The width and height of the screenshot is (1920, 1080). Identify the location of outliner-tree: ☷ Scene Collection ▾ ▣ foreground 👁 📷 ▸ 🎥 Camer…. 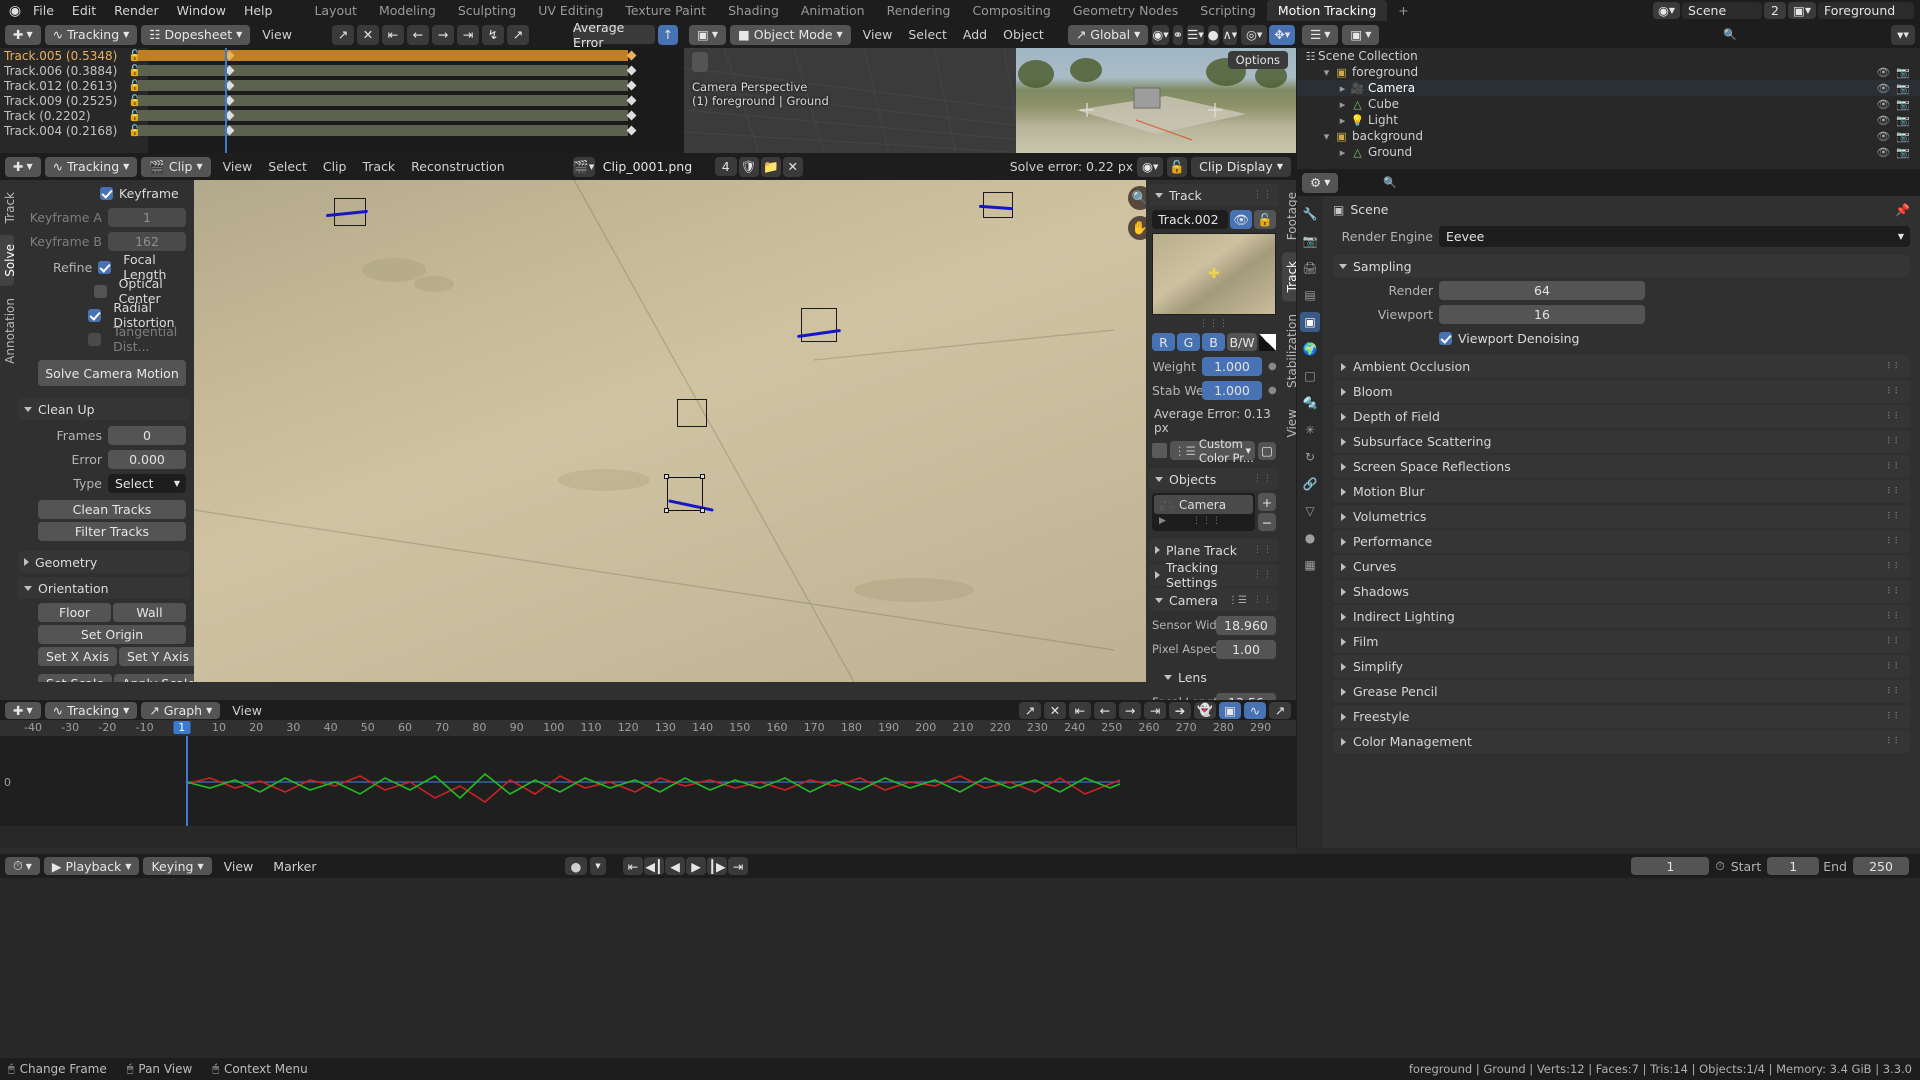
(1608, 108).